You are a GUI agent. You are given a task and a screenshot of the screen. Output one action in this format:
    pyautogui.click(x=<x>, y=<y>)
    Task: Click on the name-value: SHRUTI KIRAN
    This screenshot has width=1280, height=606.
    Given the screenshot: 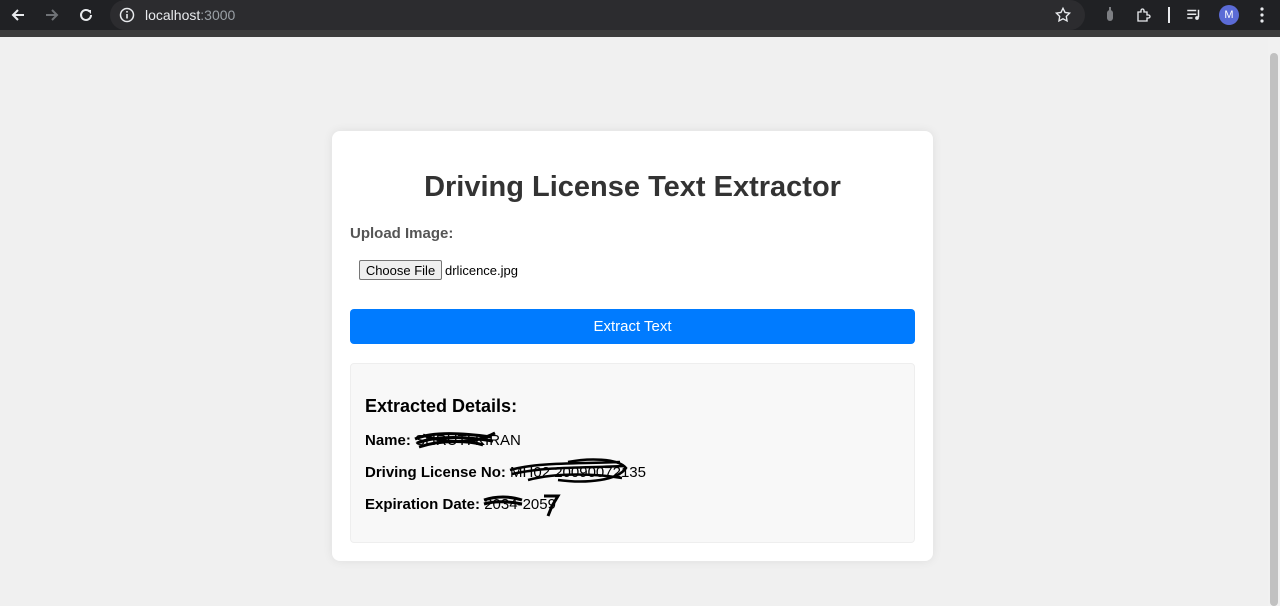 What is the action you would take?
    pyautogui.click(x=467, y=440)
    